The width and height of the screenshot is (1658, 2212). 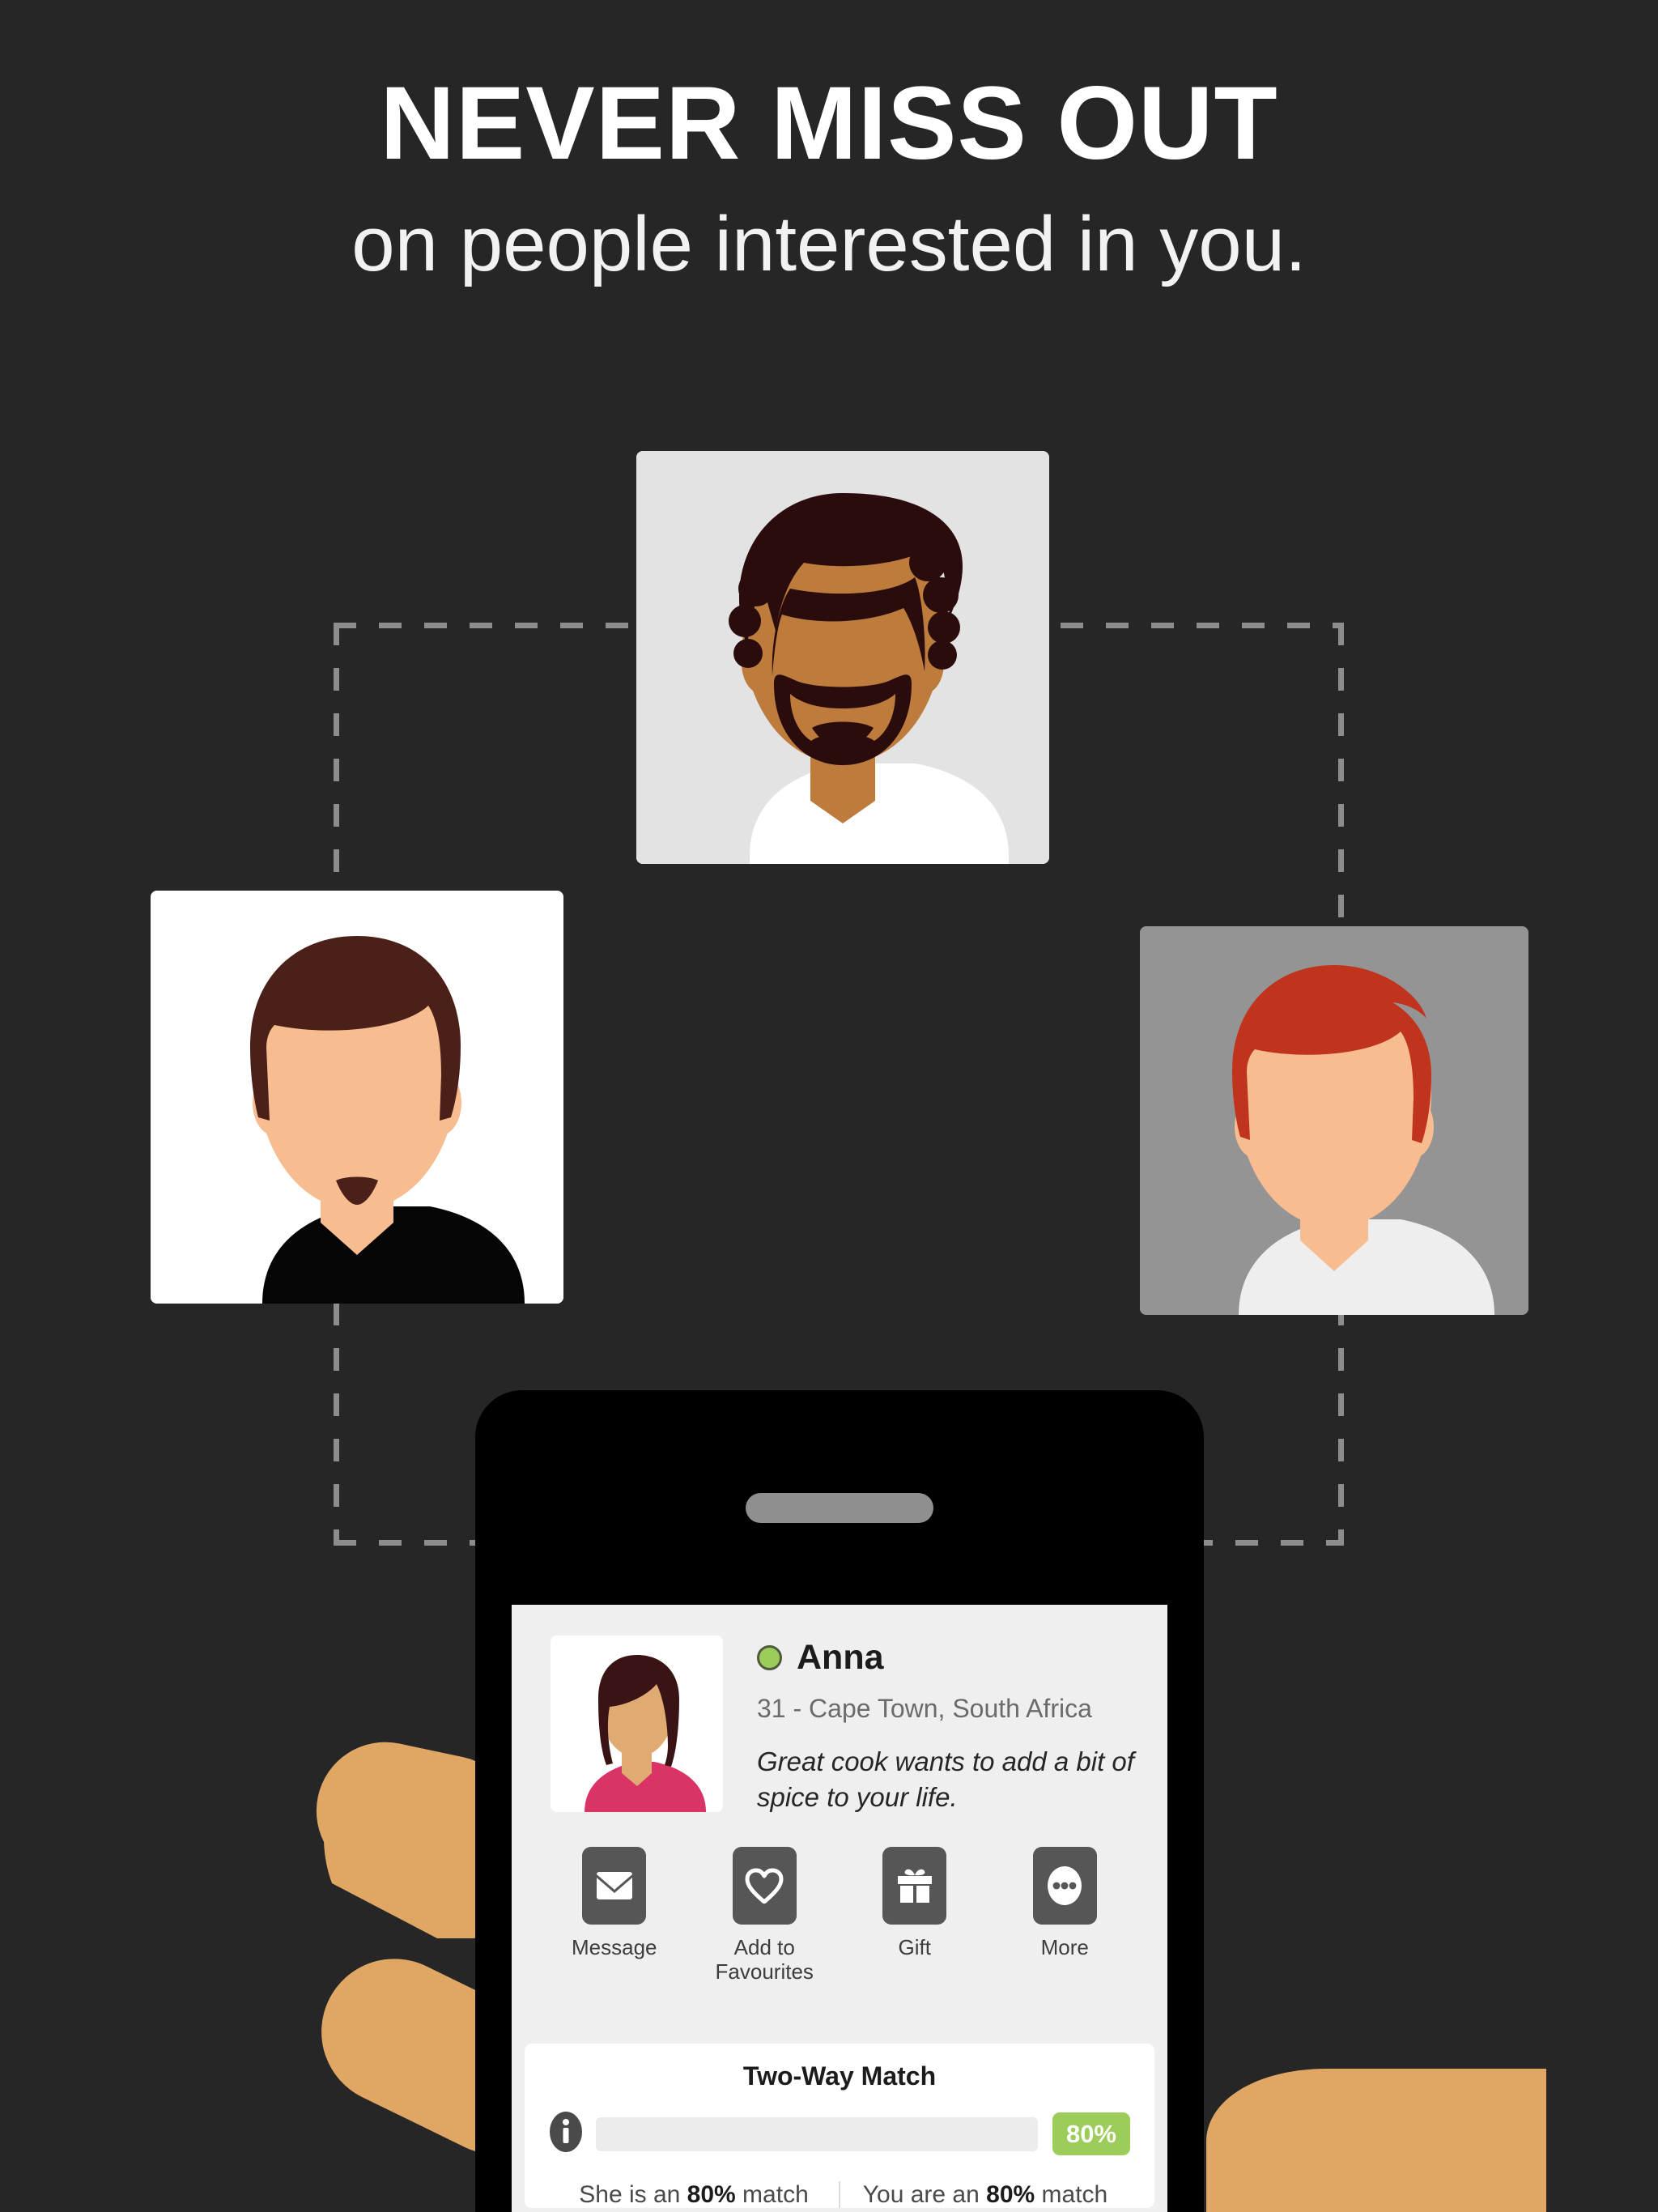 What do you see at coordinates (840, 1658) in the screenshot?
I see `profile-name: Anna` at bounding box center [840, 1658].